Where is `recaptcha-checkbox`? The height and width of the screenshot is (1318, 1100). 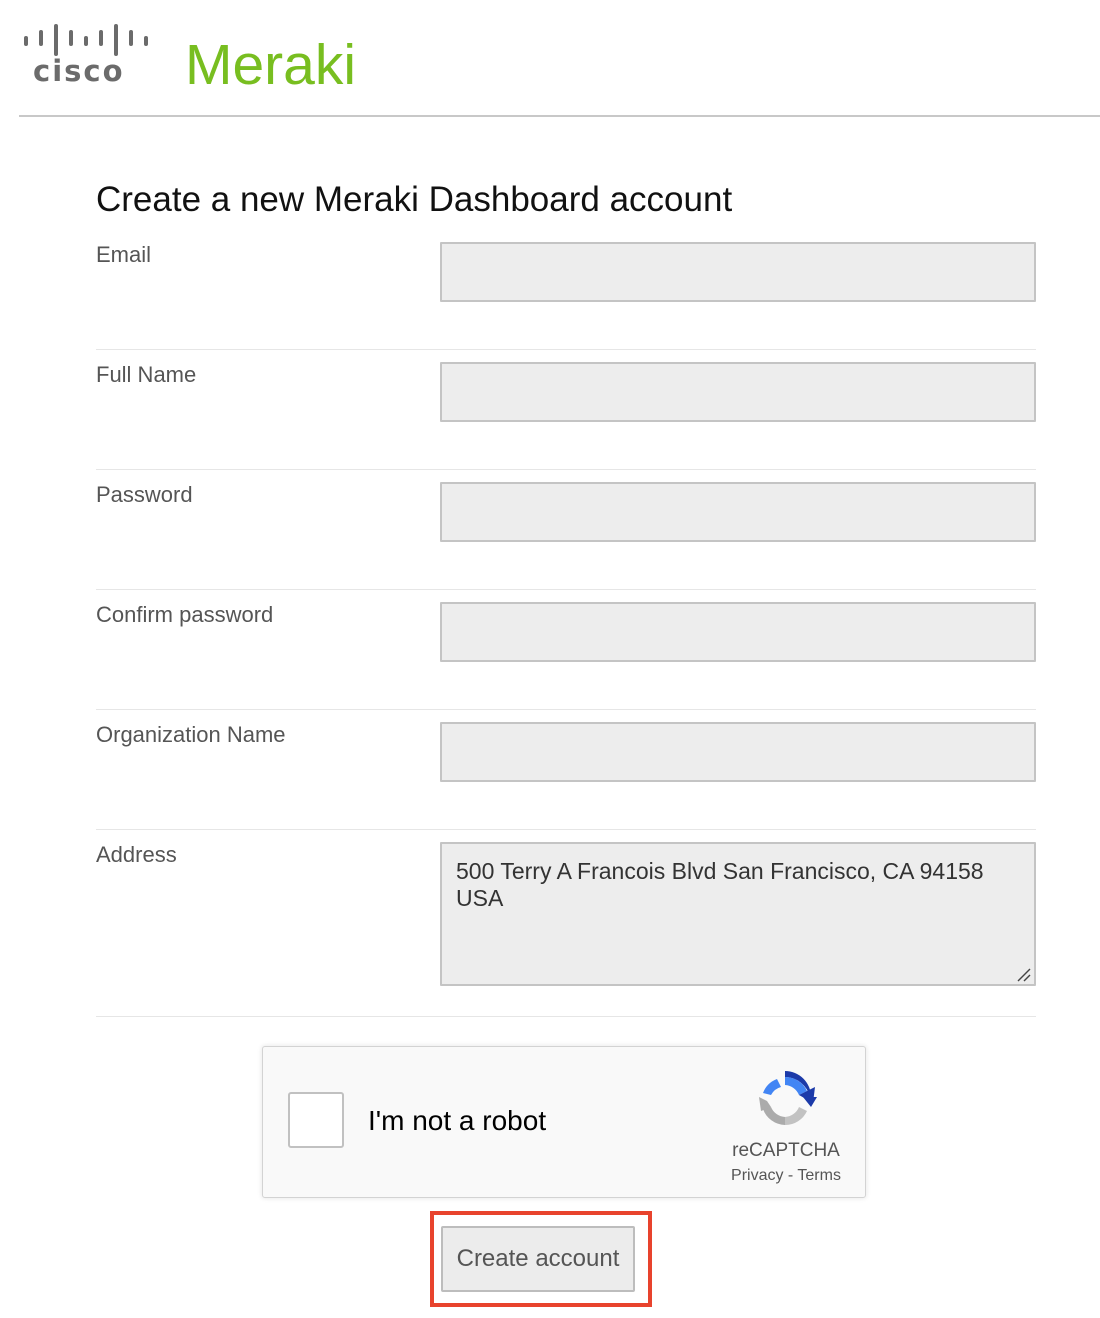
recaptcha-checkbox is located at coordinates (316, 1120).